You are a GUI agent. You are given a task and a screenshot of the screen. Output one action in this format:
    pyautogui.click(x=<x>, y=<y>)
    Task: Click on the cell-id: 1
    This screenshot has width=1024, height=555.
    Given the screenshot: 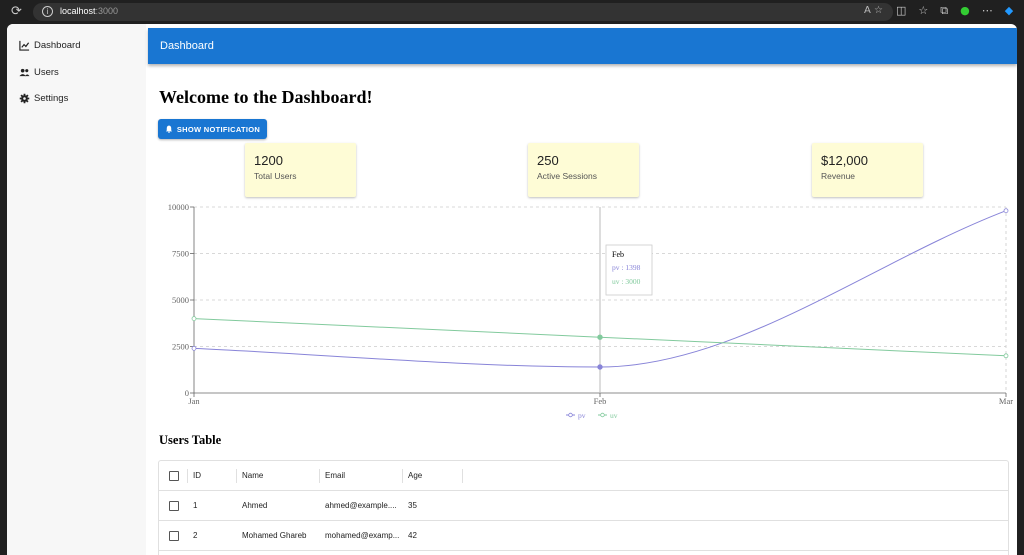 What is the action you would take?
    pyautogui.click(x=195, y=505)
    